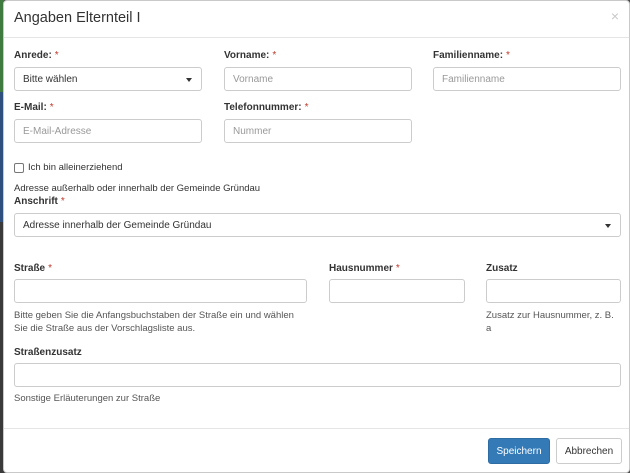 The image size is (630, 473). I want to click on zusatz-help-line1: Zusatz zur Hausnummer, z. B., so click(550, 315).